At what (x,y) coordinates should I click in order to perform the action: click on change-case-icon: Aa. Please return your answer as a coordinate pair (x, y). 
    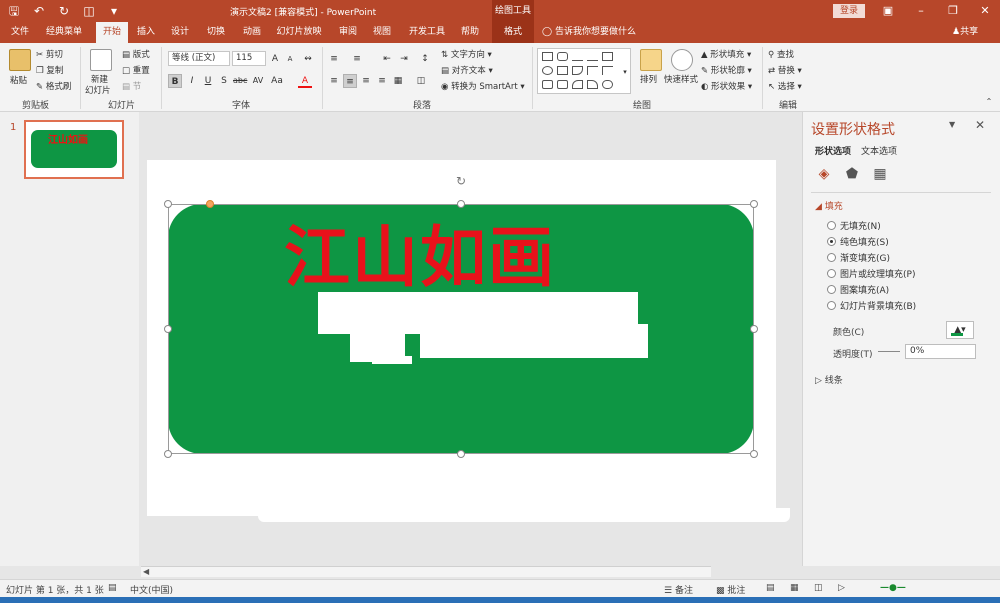
    Looking at the image, I should click on (277, 81).